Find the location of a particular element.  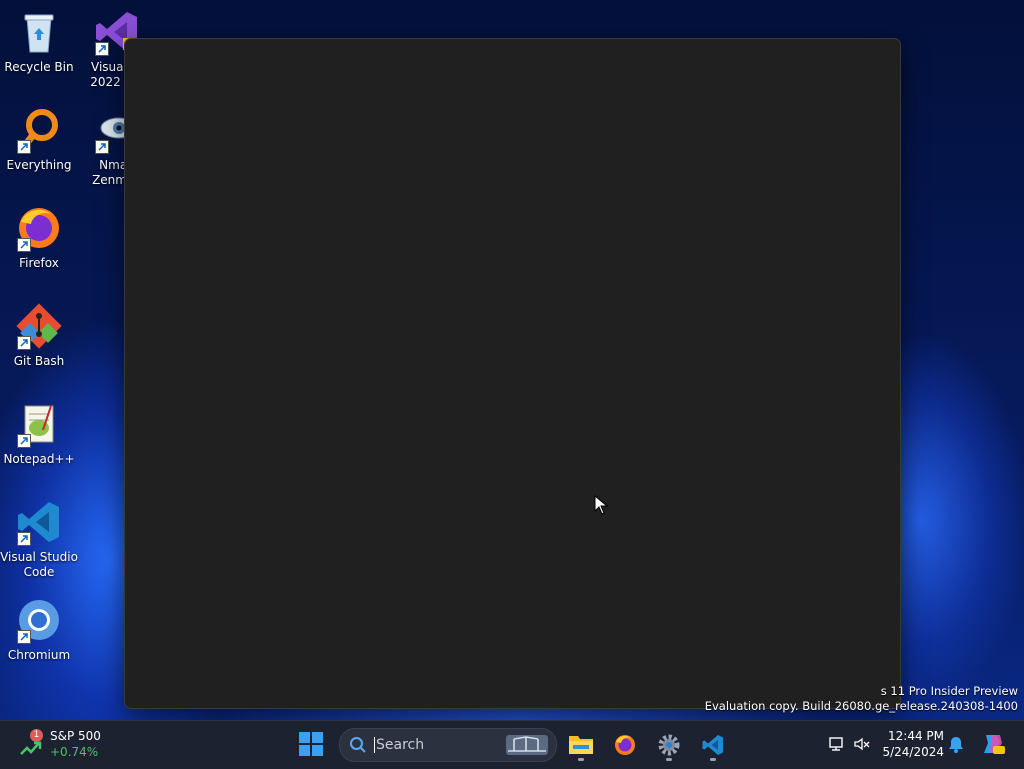

network-status is located at coordinates (837, 744).